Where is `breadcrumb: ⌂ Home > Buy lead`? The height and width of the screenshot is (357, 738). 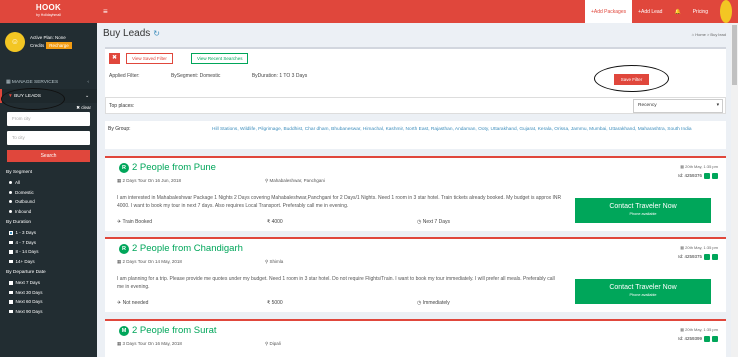
breadcrumb: ⌂ Home > Buy lead is located at coordinates (709, 34).